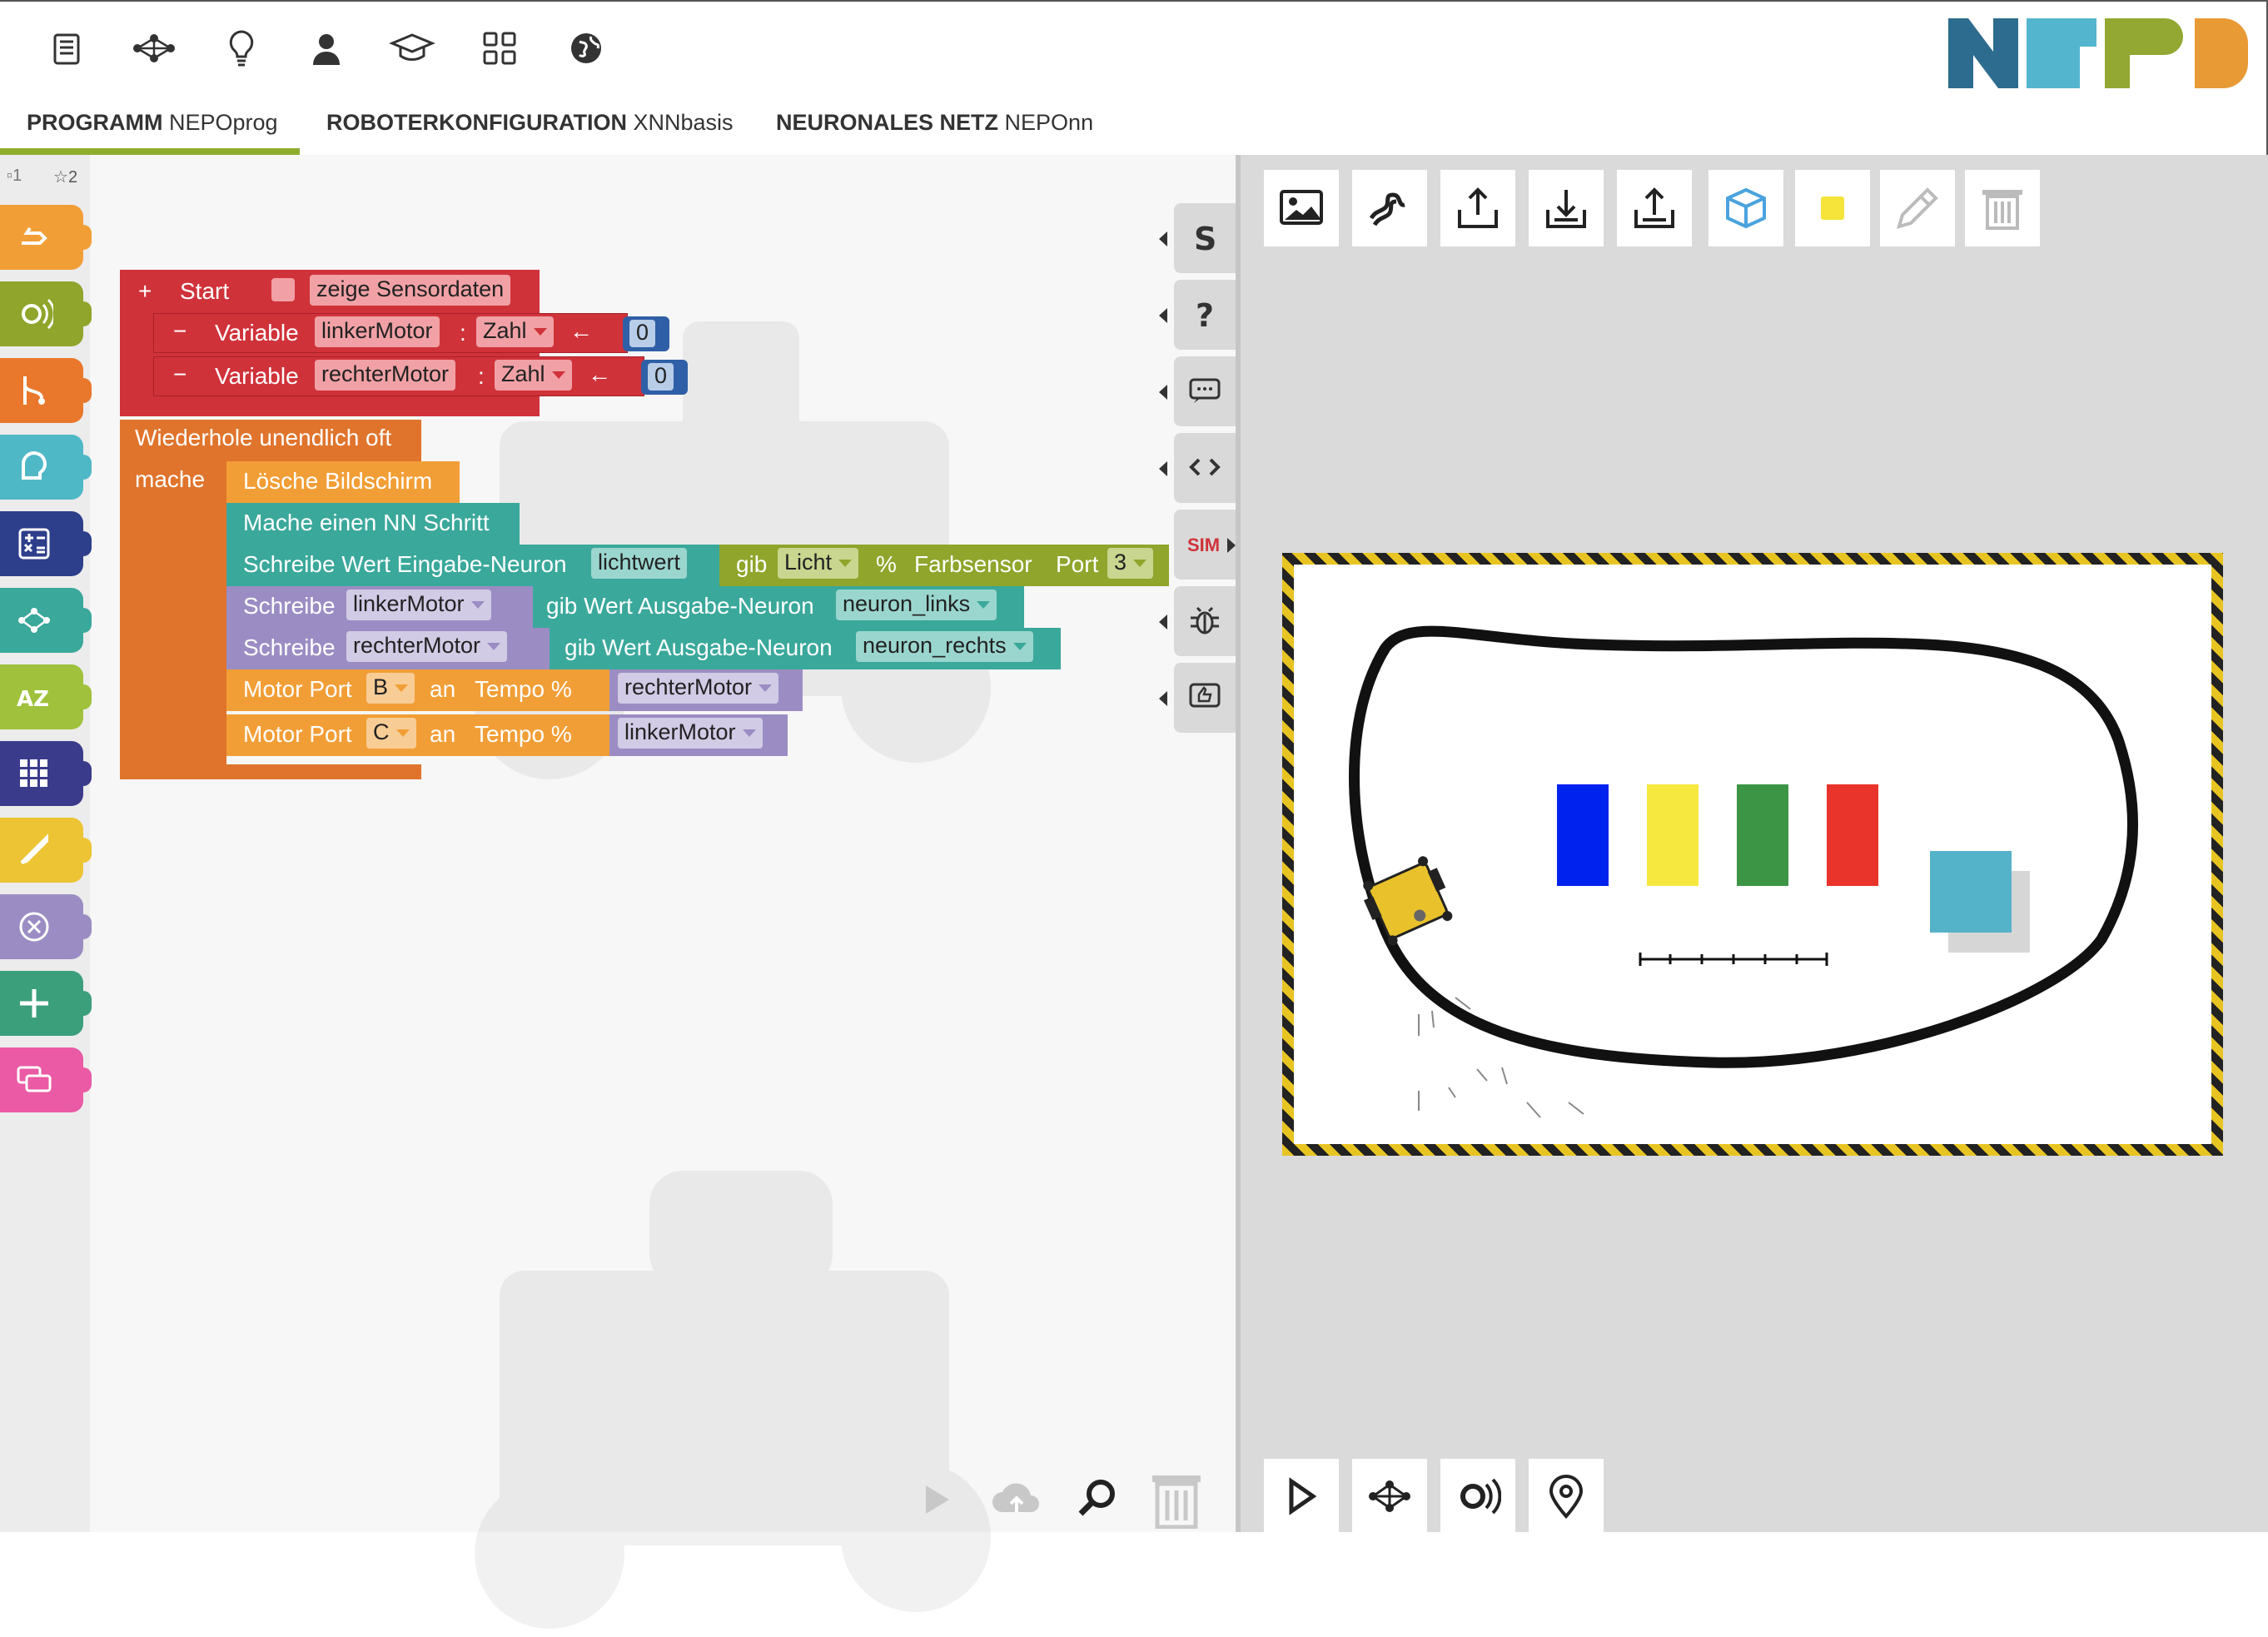 This screenshot has height=1637, width=2268. I want to click on lightbulb-icon, so click(241, 48).